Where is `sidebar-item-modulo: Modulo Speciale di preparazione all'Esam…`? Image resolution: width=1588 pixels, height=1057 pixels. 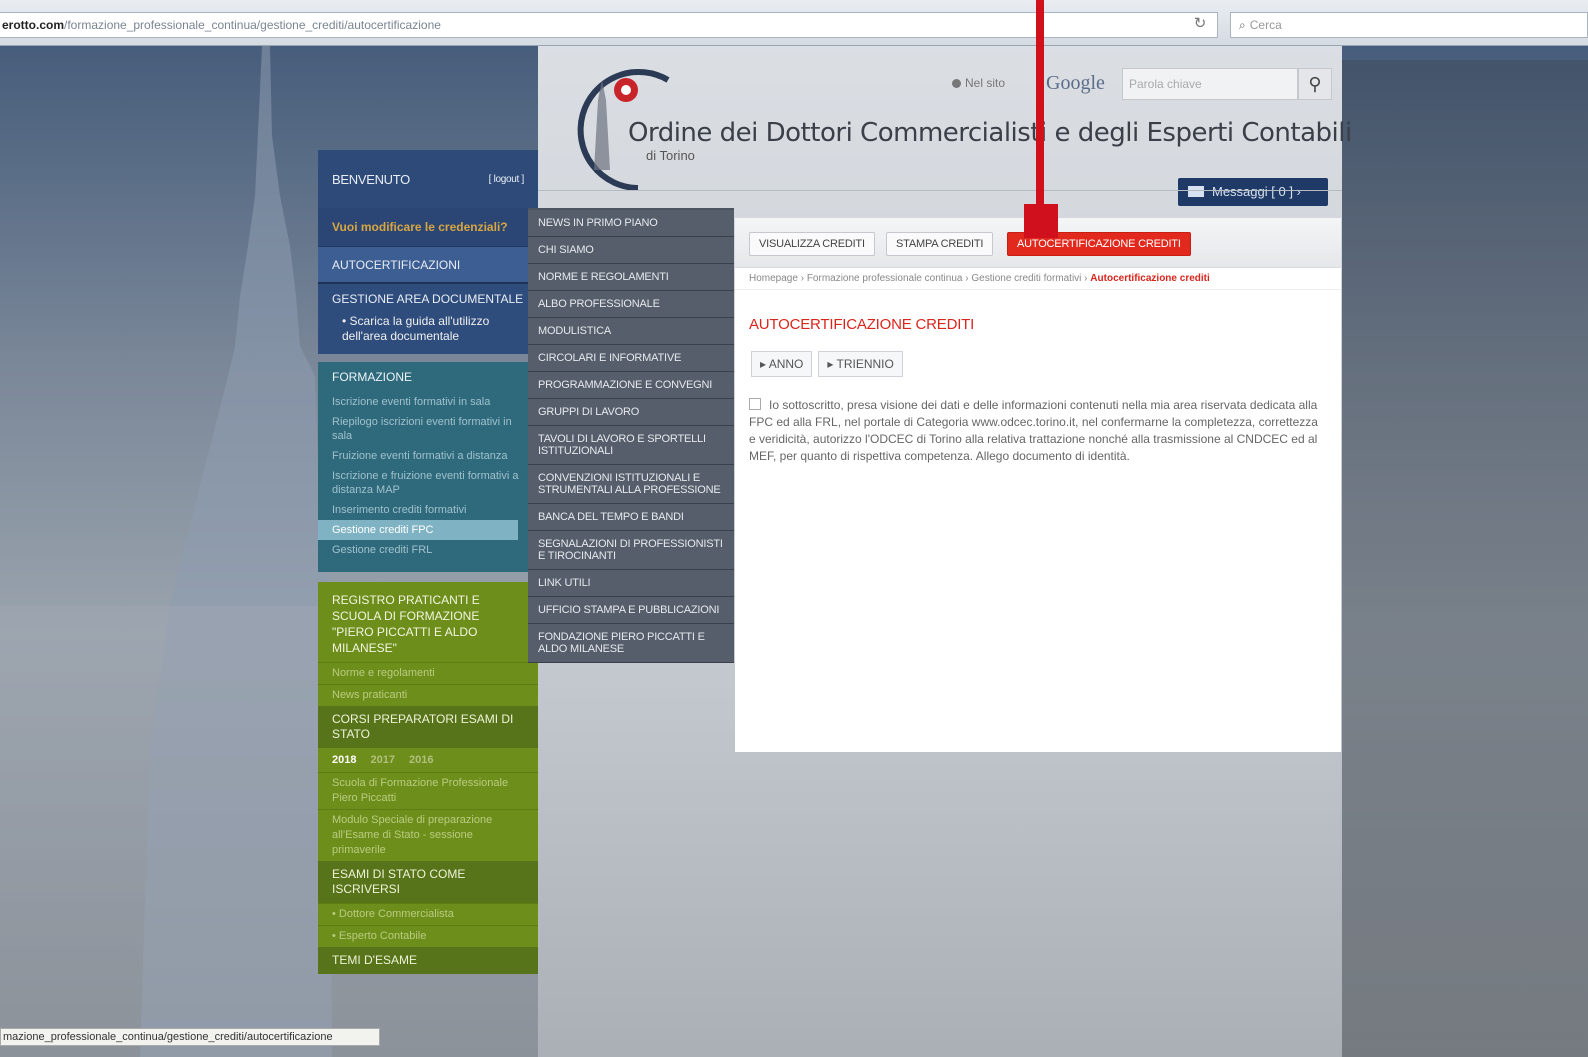 sidebar-item-modulo: Modulo Speciale di preparazione all'Esam… is located at coordinates (428, 835).